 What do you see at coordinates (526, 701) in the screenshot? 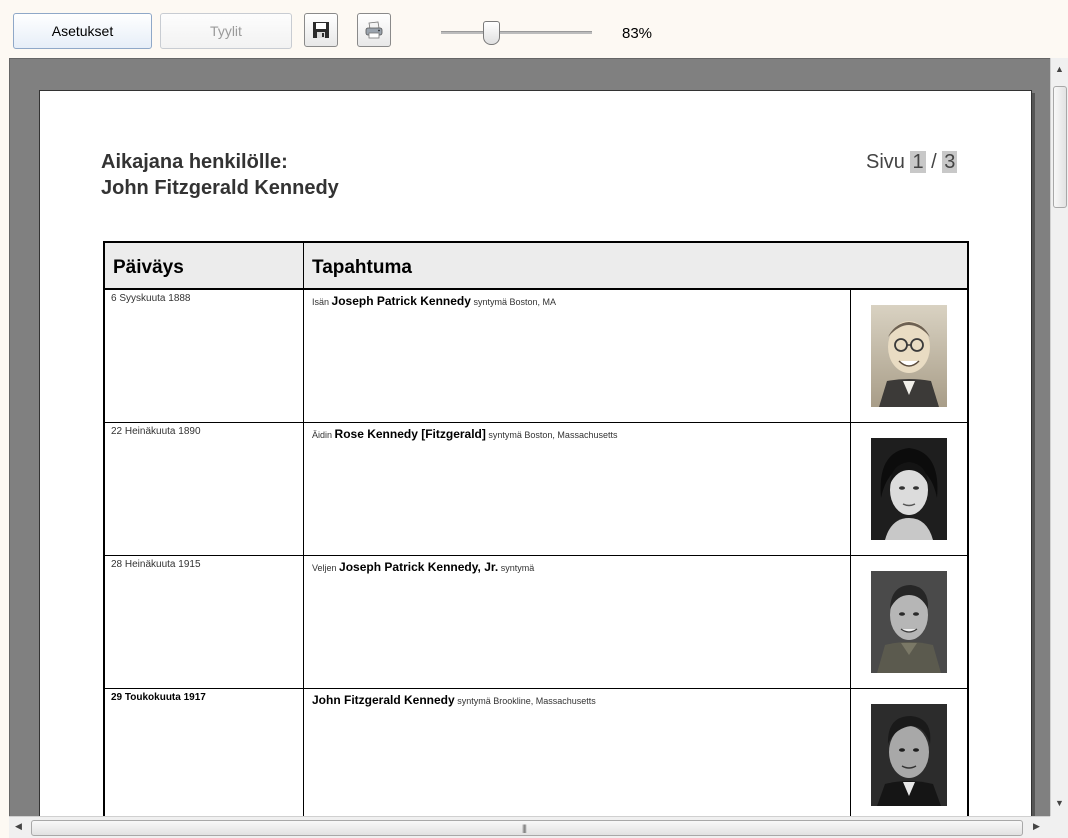
I see `event-detail: syntymä Brookline, Massachusetts` at bounding box center [526, 701].